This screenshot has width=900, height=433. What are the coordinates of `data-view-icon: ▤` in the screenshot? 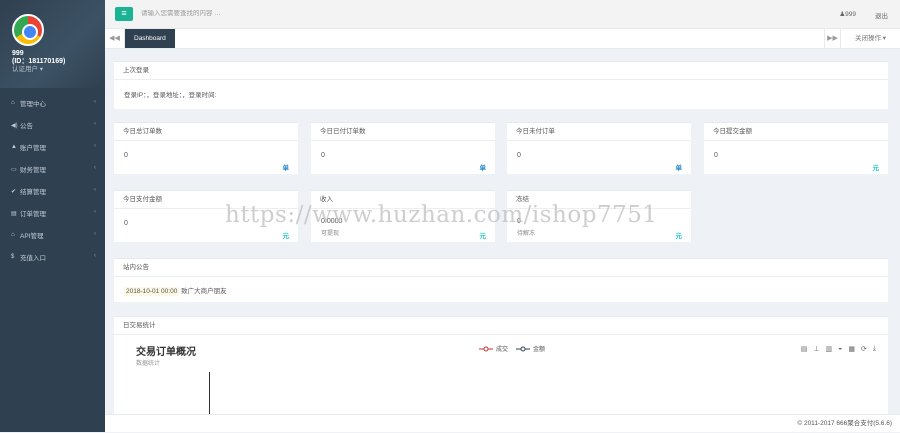 It's located at (804, 349).